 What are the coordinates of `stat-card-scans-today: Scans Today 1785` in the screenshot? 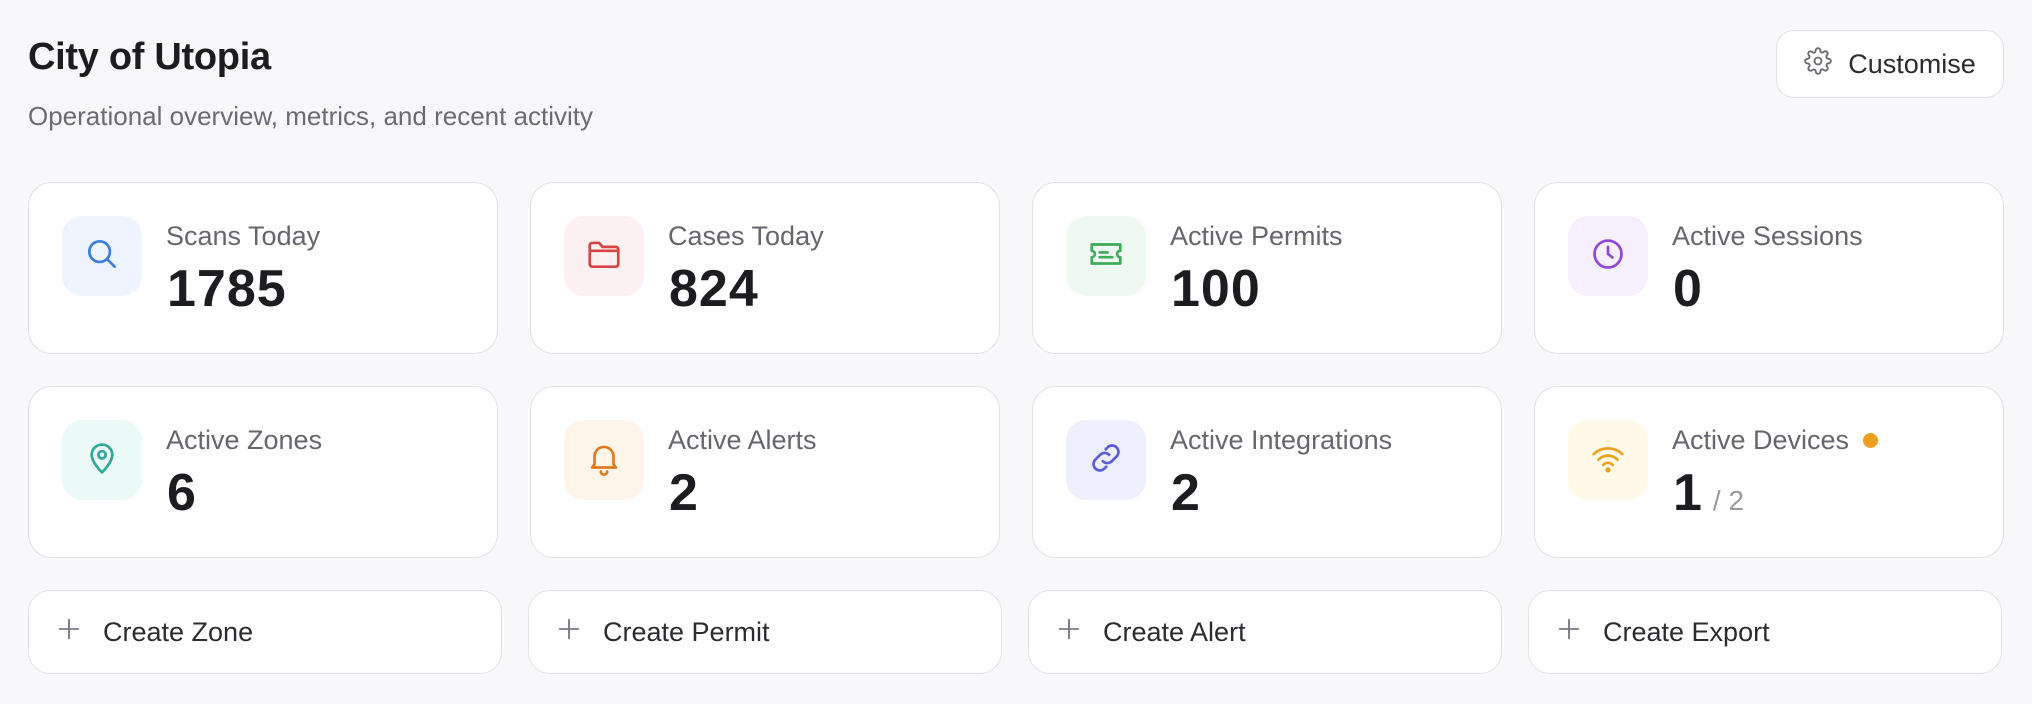 It's located at (263, 268).